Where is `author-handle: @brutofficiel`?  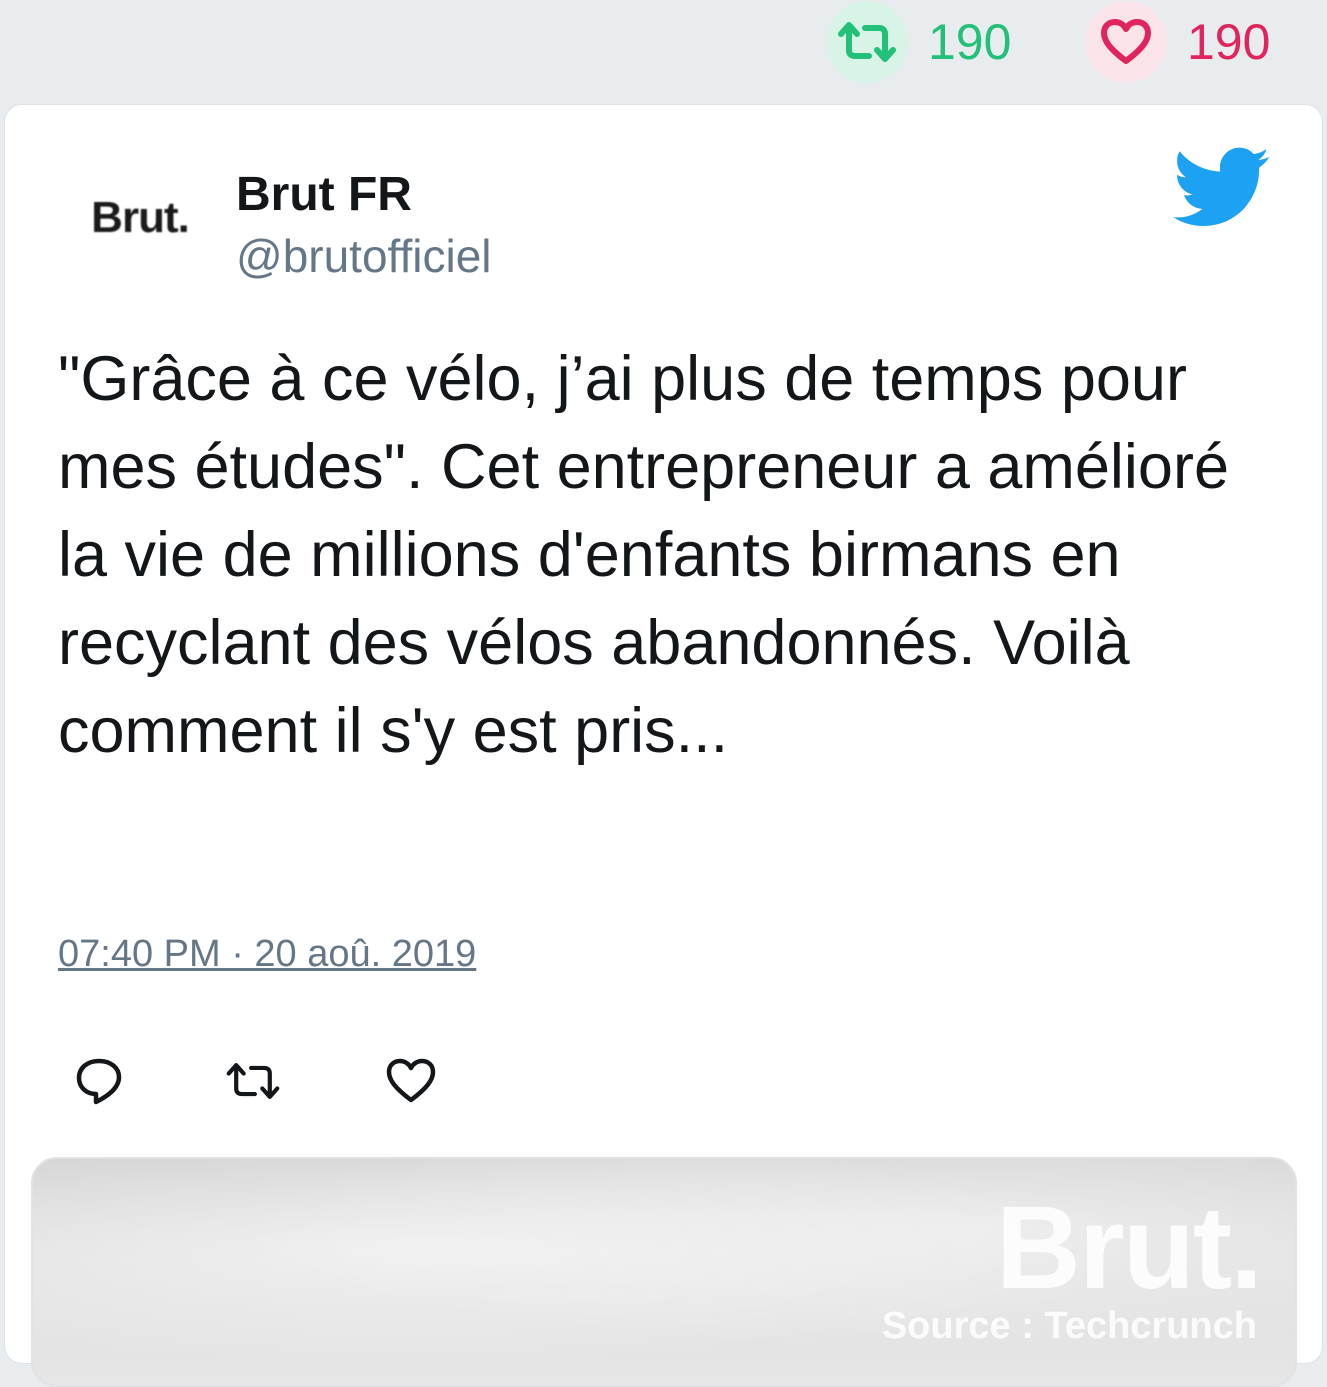
author-handle: @brutofficiel is located at coordinates (364, 256).